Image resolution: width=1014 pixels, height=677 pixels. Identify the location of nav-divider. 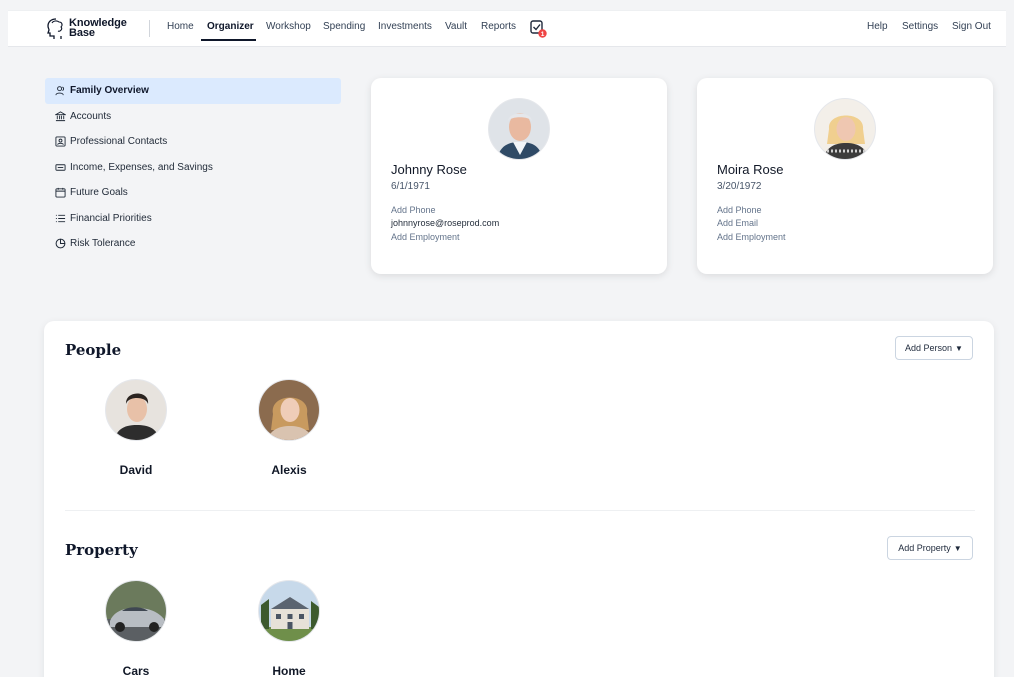
(149, 28).